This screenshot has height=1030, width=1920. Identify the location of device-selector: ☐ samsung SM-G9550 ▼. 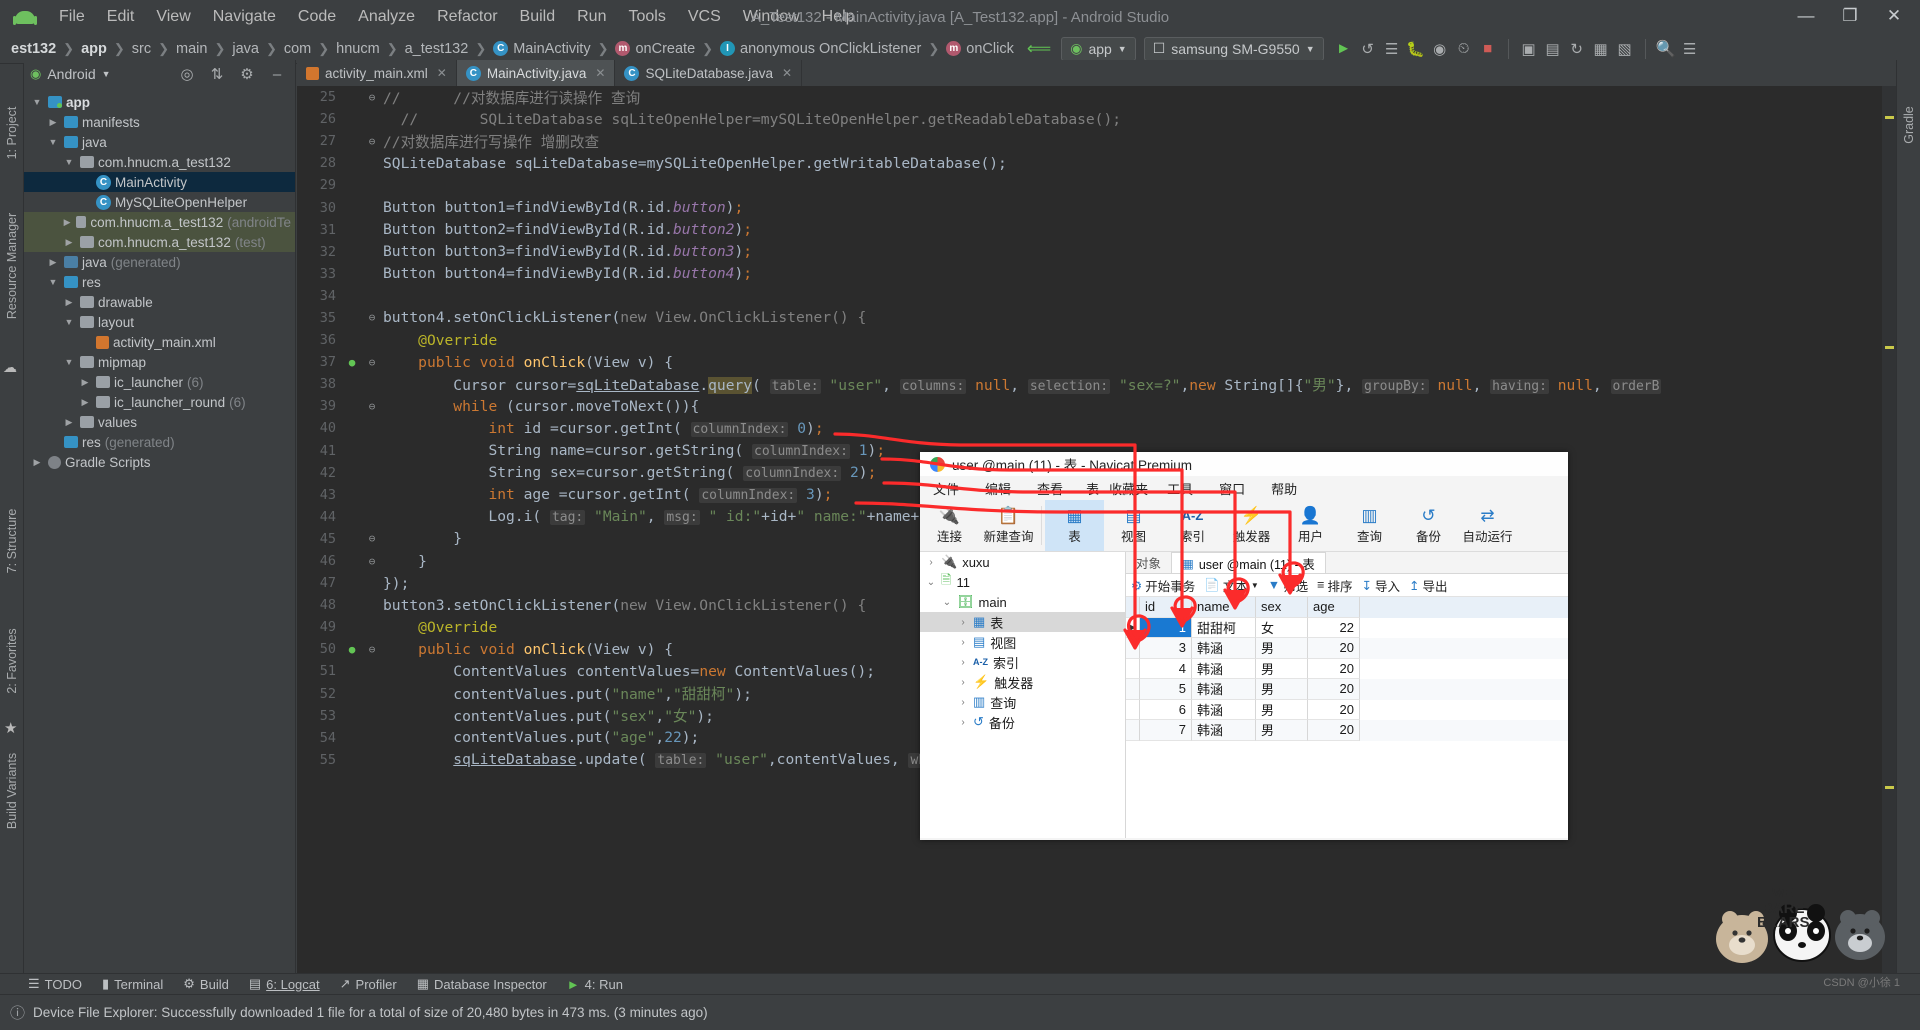
(1233, 48).